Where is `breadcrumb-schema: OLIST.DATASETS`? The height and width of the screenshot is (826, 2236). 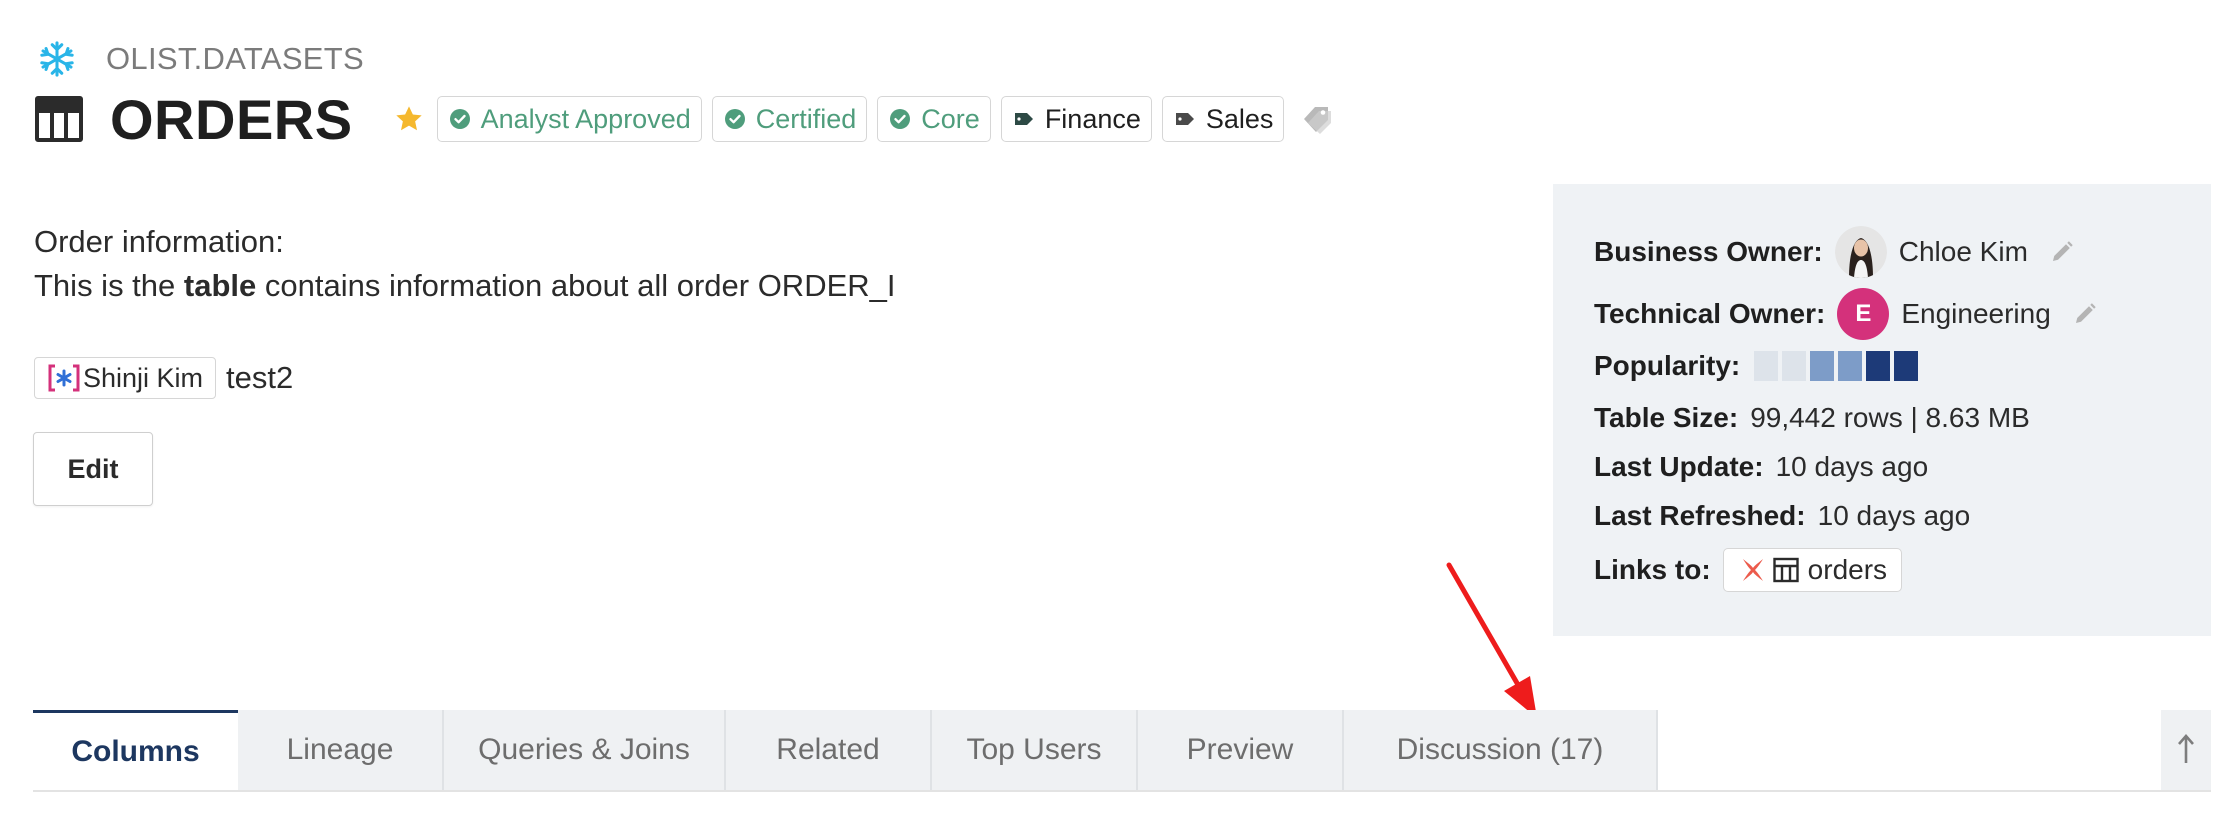
breadcrumb-schema: OLIST.DATASETS is located at coordinates (235, 59).